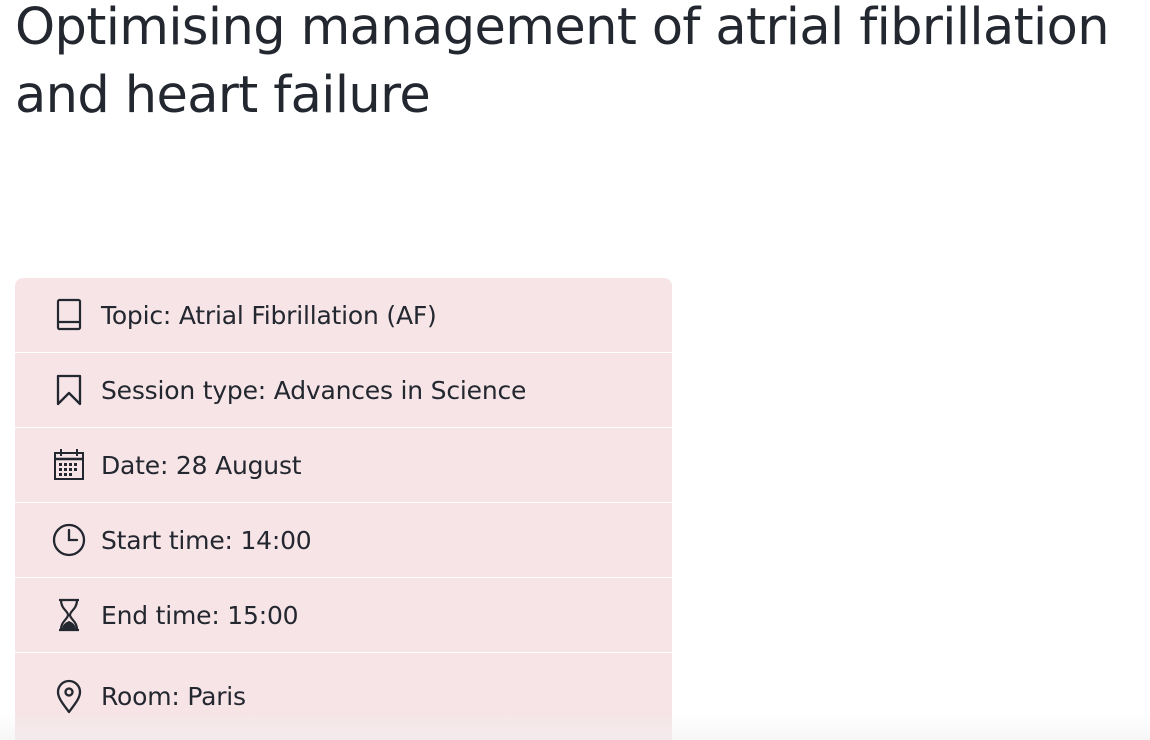 This screenshot has height=740, width=1150. Describe the element at coordinates (69, 615) in the screenshot. I see `hourglass-icon` at that location.